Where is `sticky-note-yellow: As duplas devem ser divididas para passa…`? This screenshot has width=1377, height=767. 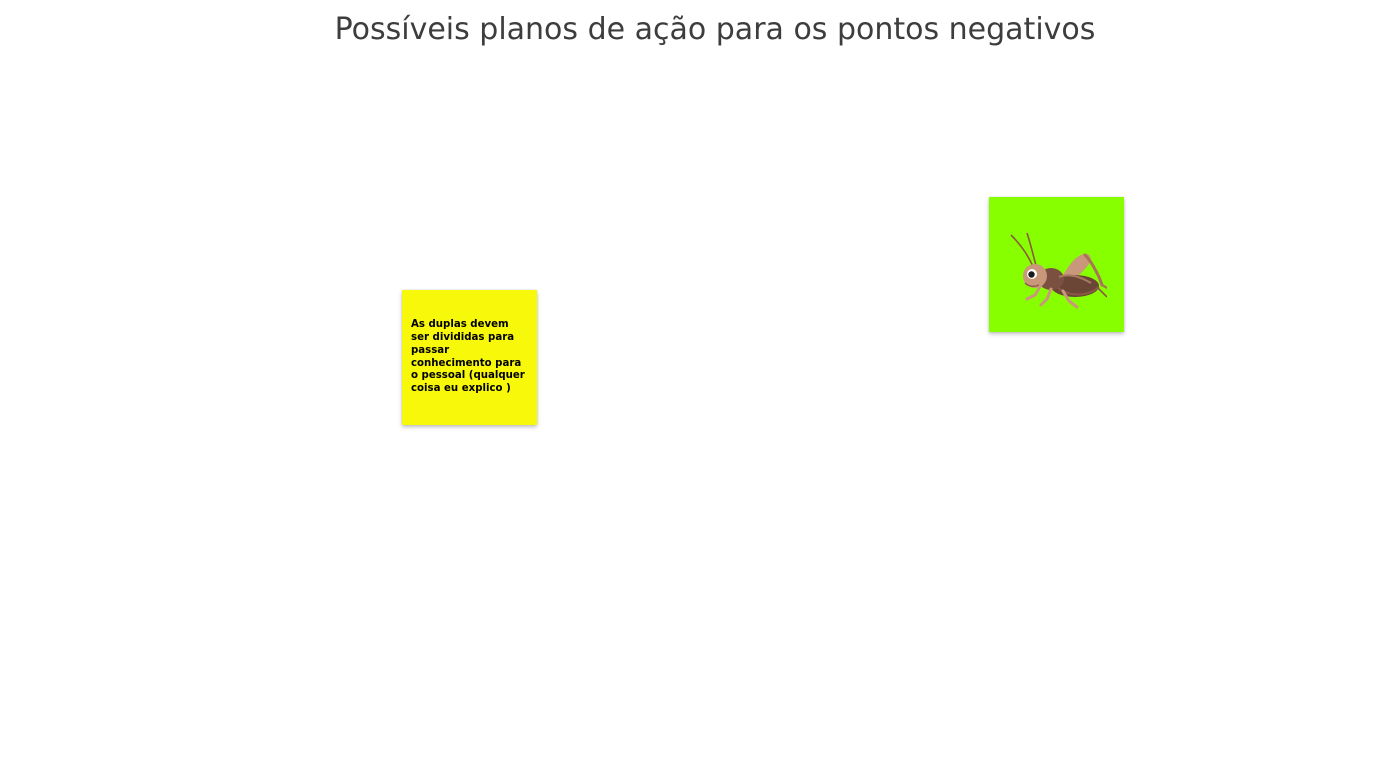
sticky-note-yellow: As duplas devem ser divididas para passa… is located at coordinates (469, 357).